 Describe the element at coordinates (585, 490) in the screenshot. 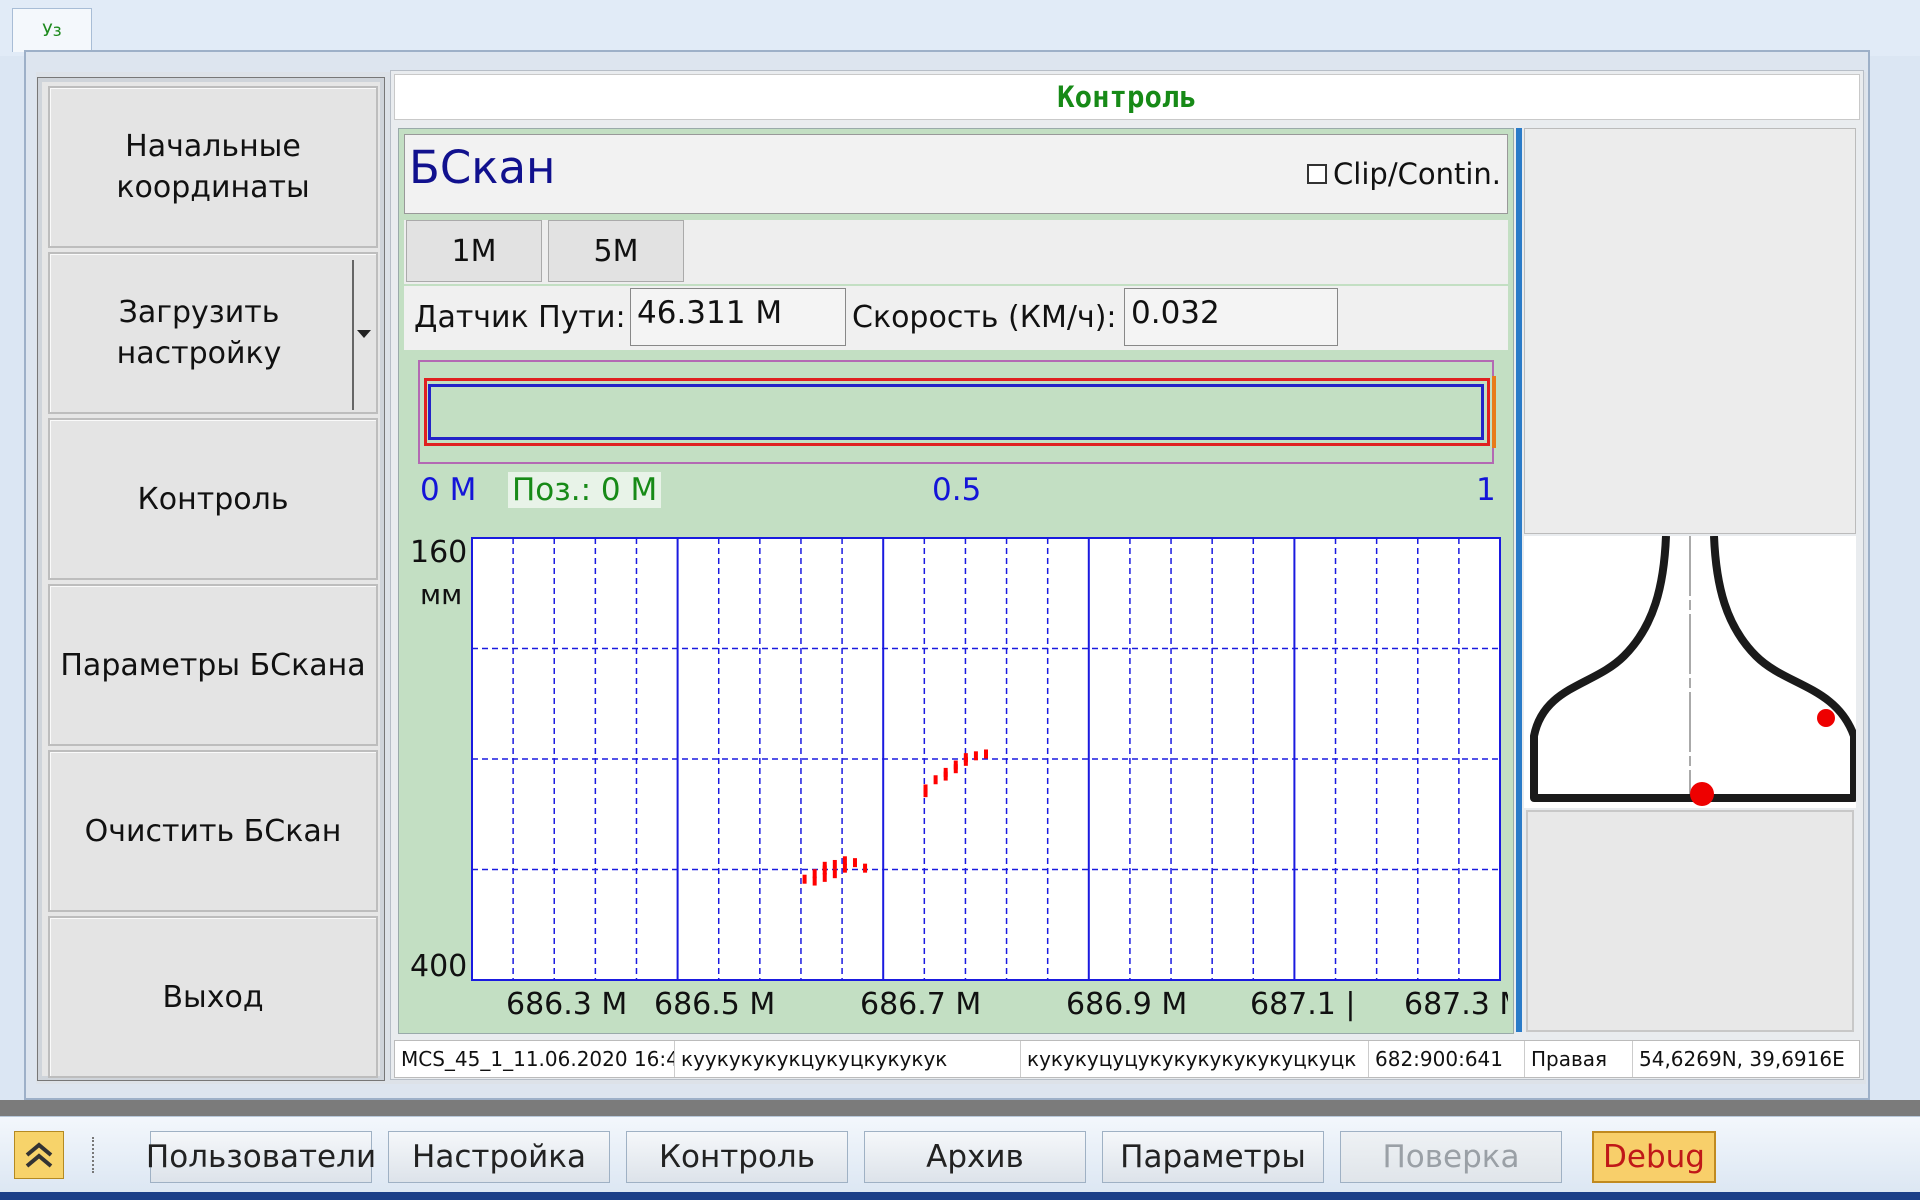

I see `position-label: Поз.: 0 M` at that location.